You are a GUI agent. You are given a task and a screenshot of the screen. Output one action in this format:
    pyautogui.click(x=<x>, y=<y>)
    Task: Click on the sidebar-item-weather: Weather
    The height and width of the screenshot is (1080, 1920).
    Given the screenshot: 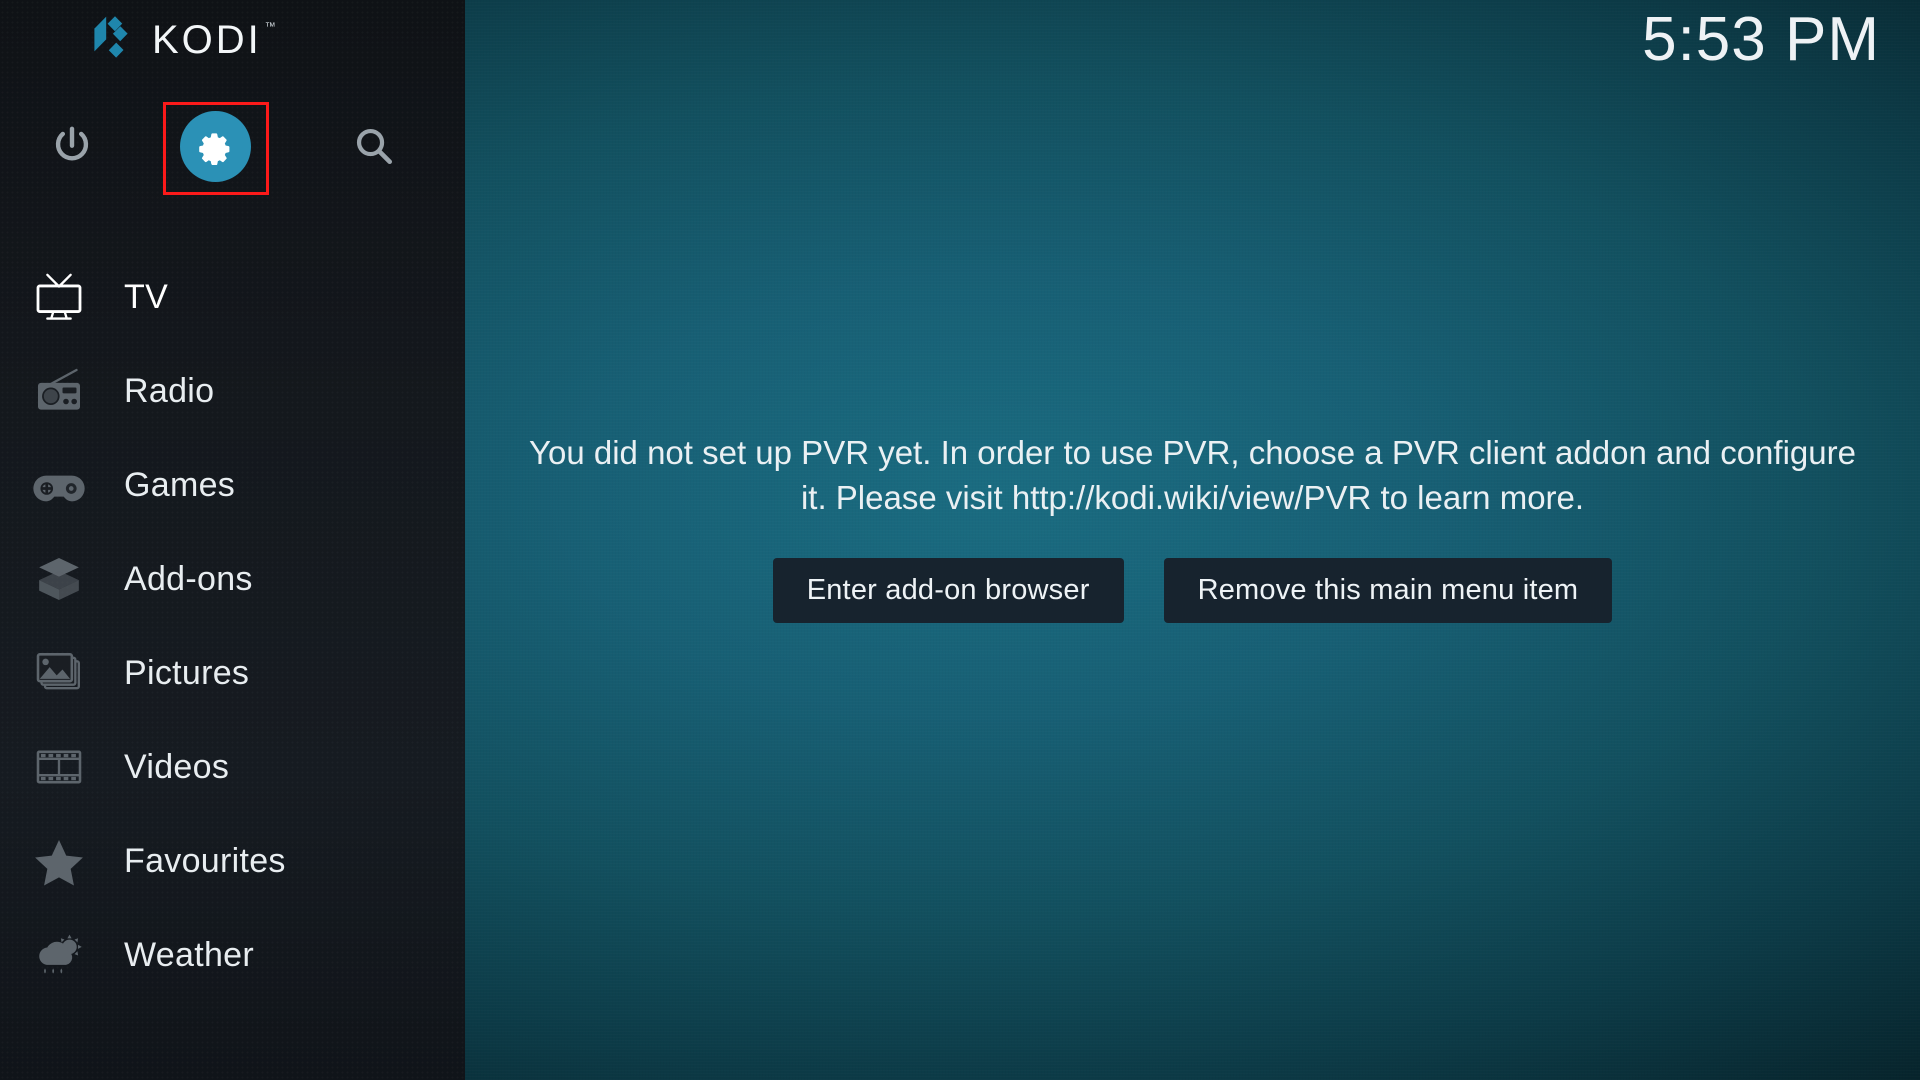 What is the action you would take?
    pyautogui.click(x=232, y=955)
    